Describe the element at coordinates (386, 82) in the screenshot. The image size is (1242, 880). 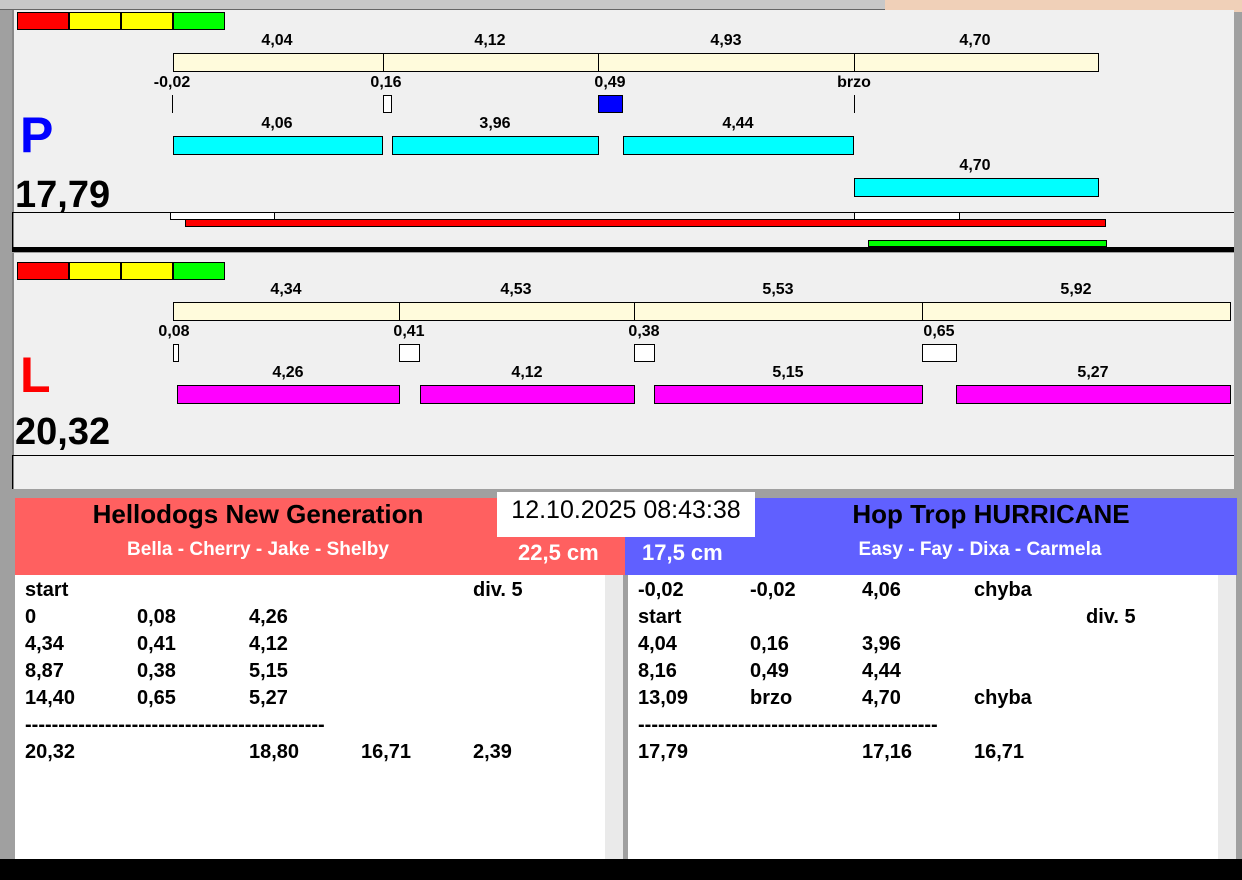
I see `reaction-label: 0,16` at that location.